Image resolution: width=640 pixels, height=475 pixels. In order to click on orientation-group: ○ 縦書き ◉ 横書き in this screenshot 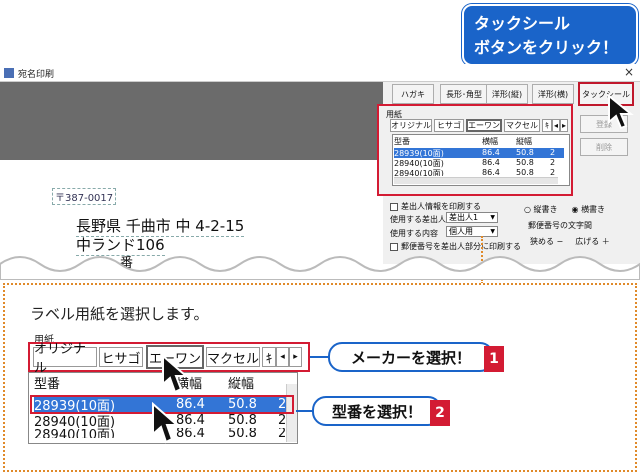, I will do `click(564, 209)`.